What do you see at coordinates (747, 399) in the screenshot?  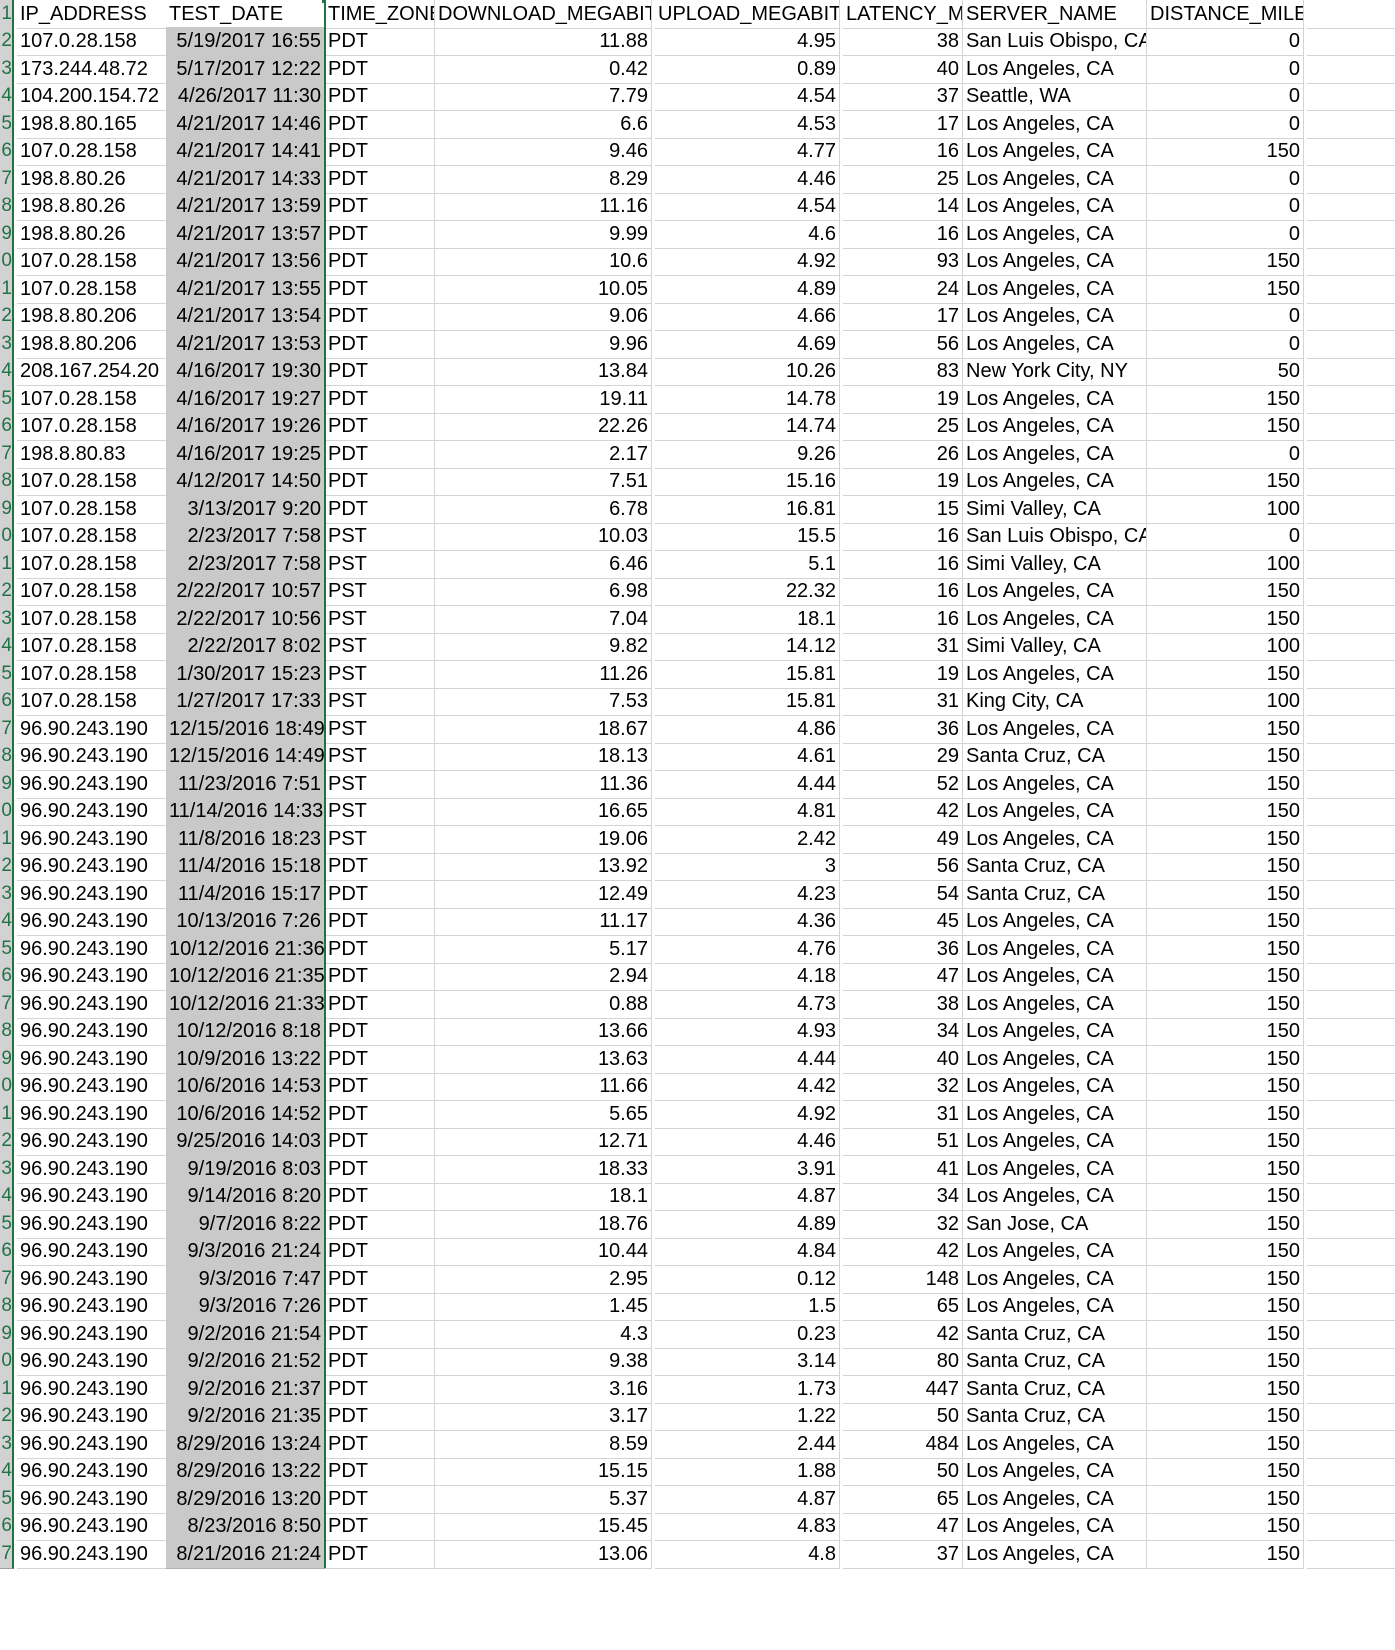 I see `upload-megabits-cell: 14.78` at bounding box center [747, 399].